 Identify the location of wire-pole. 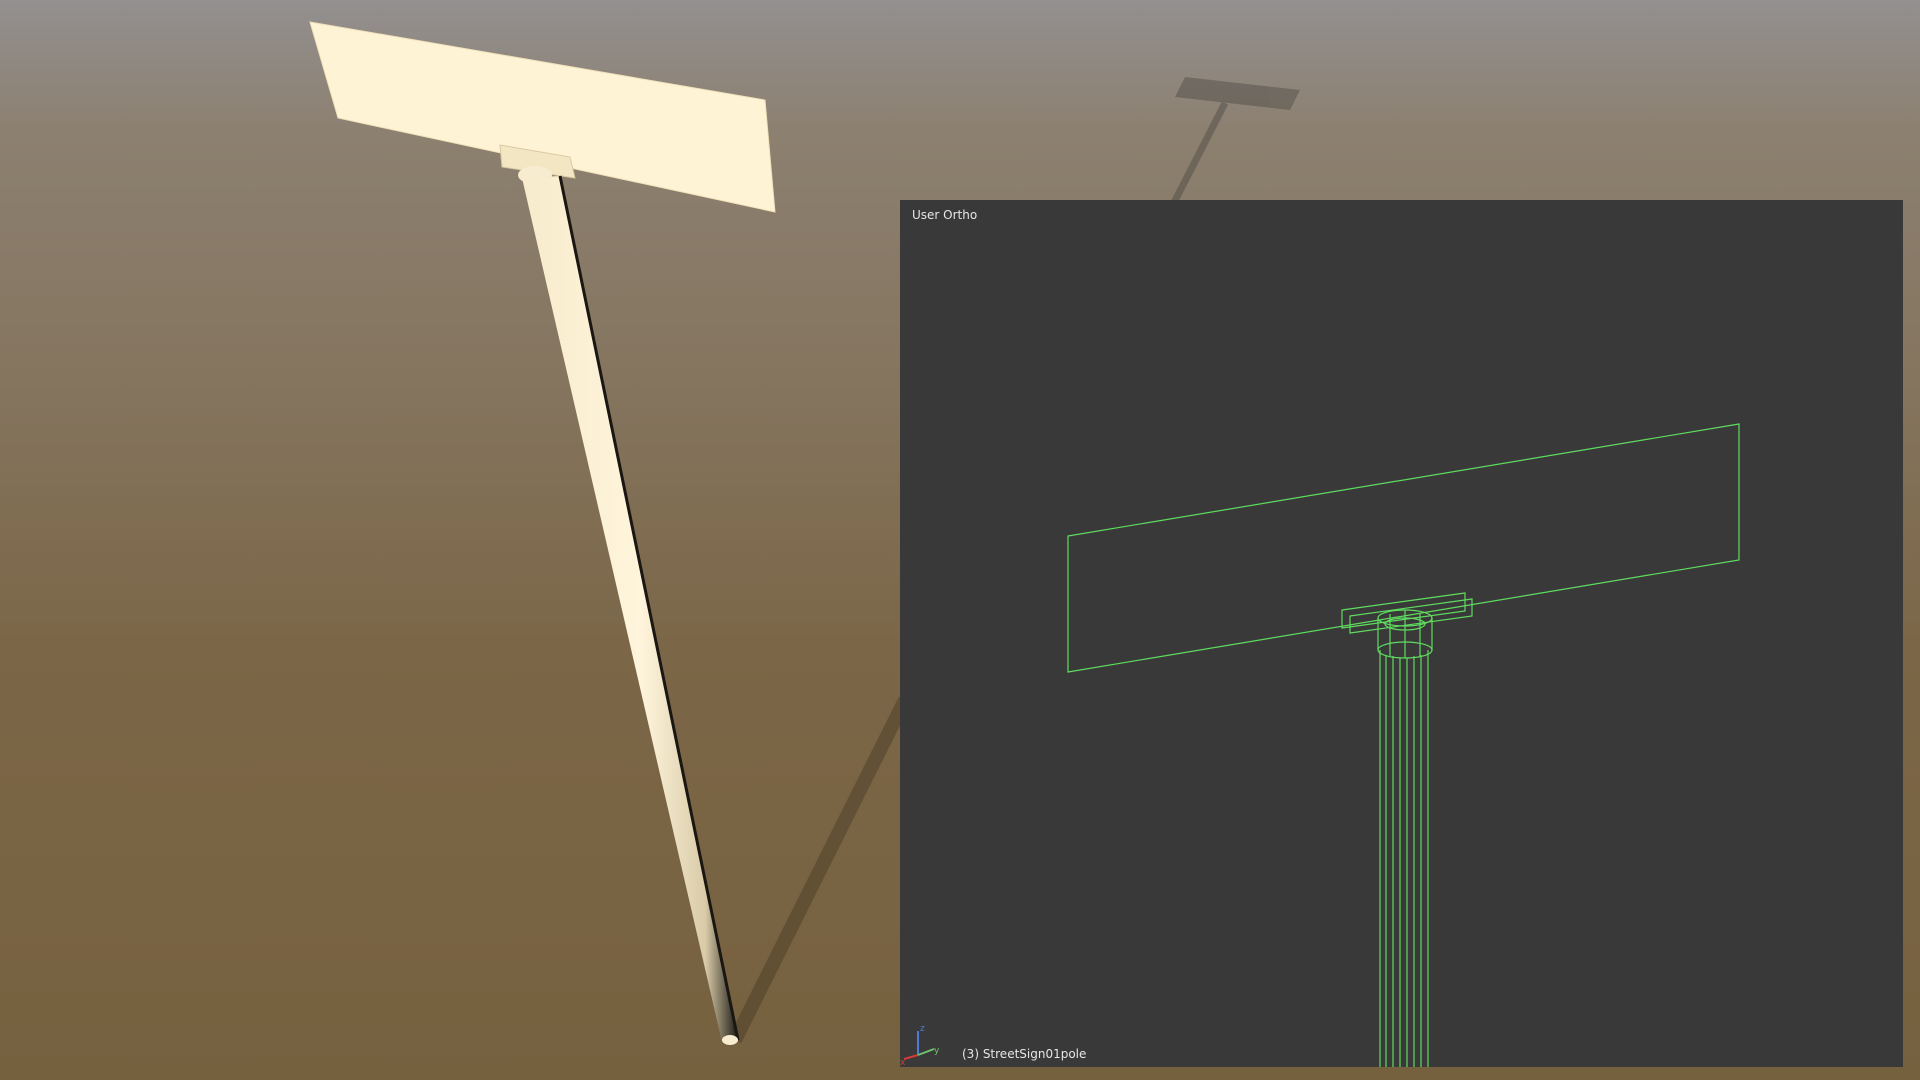
(1404, 858).